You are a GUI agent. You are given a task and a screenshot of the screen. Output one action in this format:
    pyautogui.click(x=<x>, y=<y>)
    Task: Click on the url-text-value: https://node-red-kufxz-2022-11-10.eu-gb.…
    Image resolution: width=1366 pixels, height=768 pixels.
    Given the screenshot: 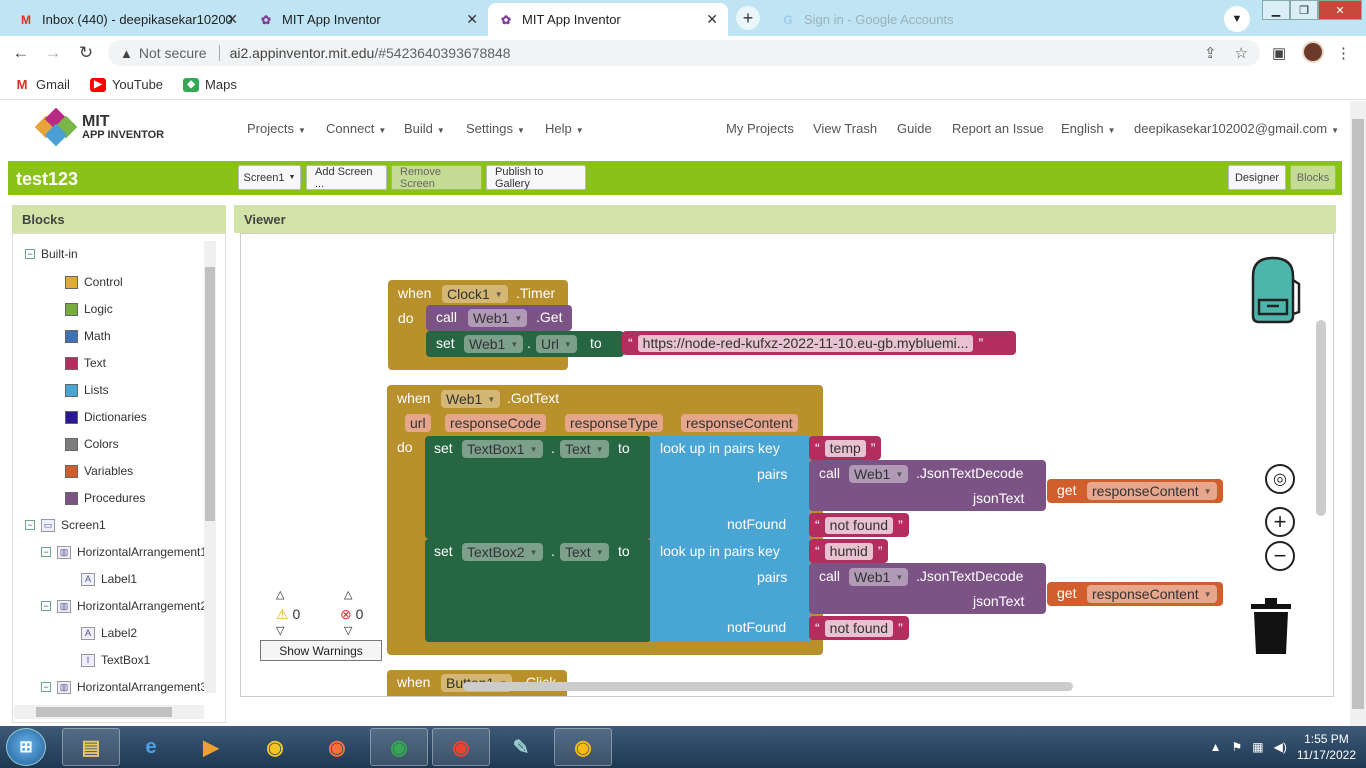 What is the action you would take?
    pyautogui.click(x=805, y=343)
    